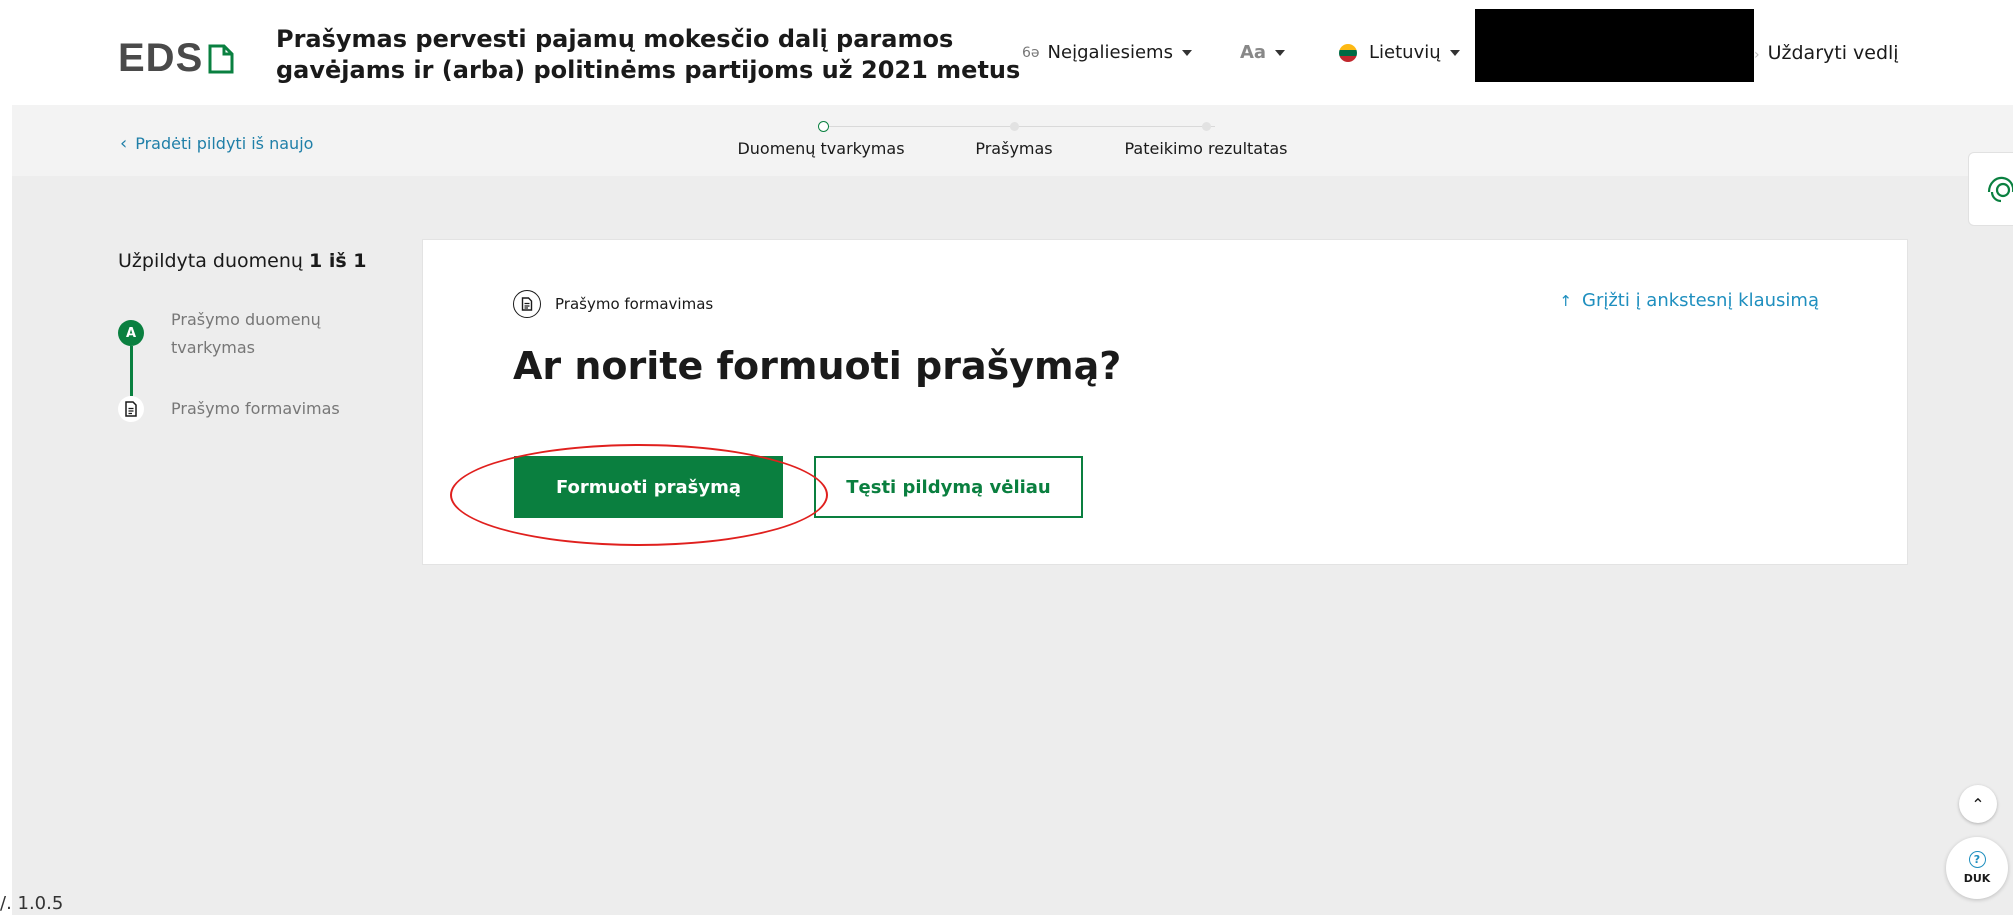  I want to click on glasses-icon: 6ə, so click(1031, 52).